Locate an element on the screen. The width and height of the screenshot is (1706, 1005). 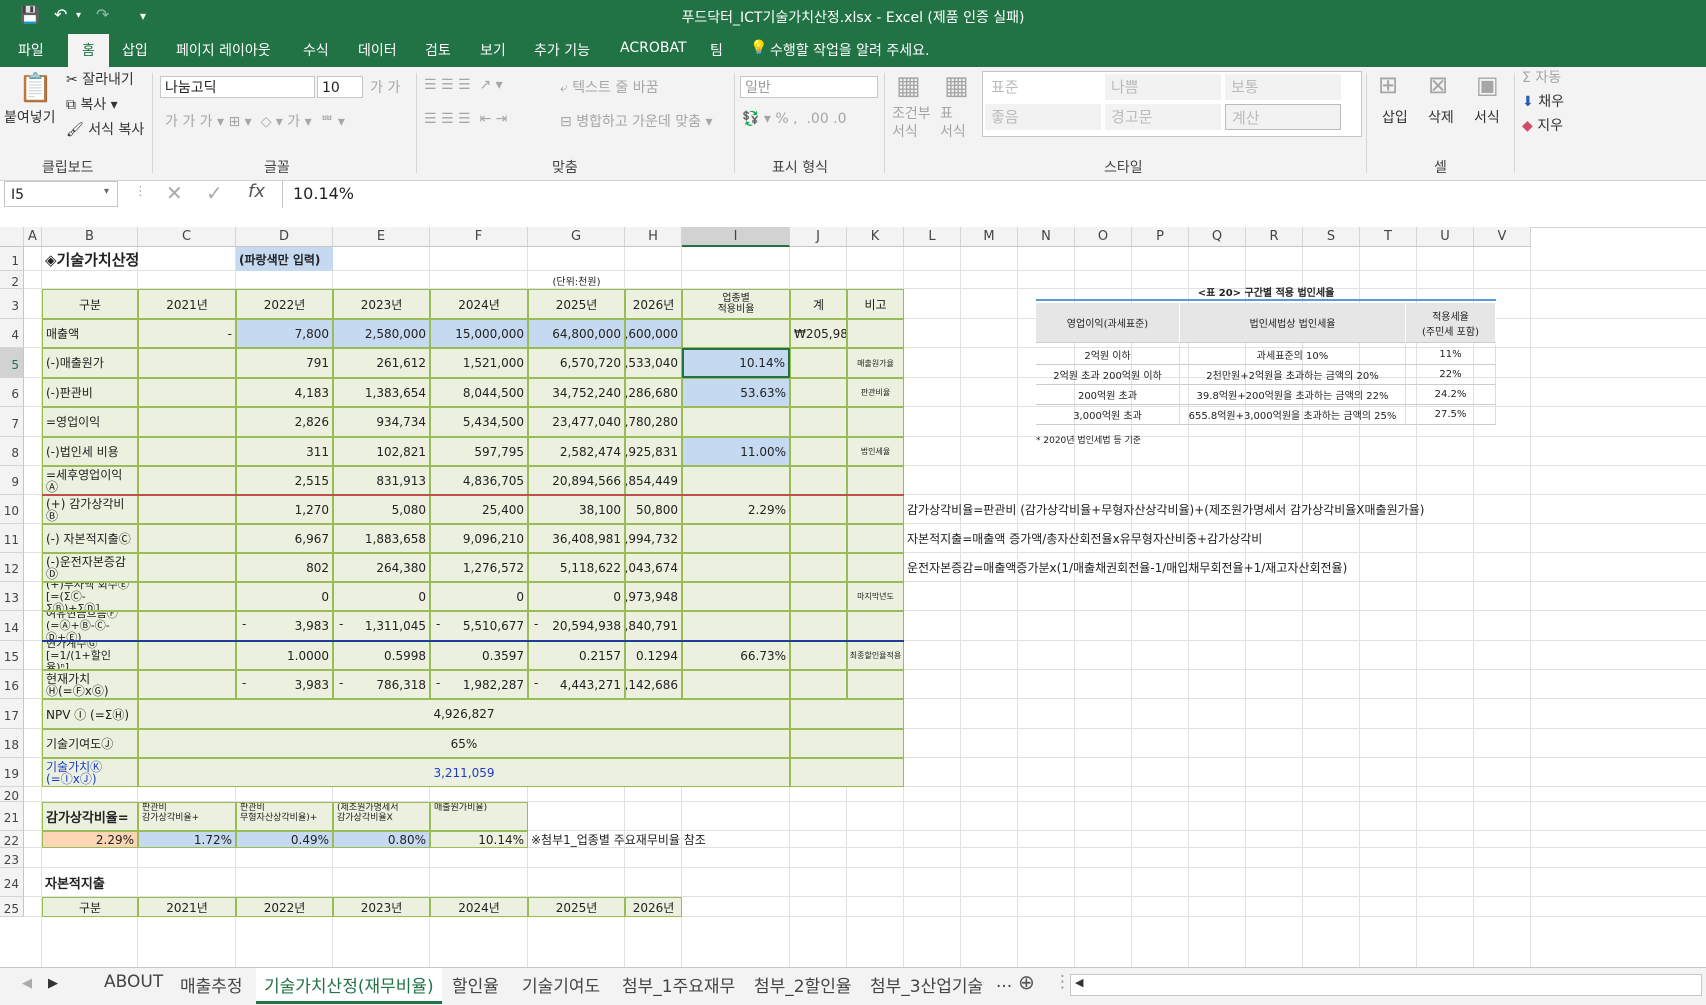
scroll-right-icon: ▶ is located at coordinates (53, 983).